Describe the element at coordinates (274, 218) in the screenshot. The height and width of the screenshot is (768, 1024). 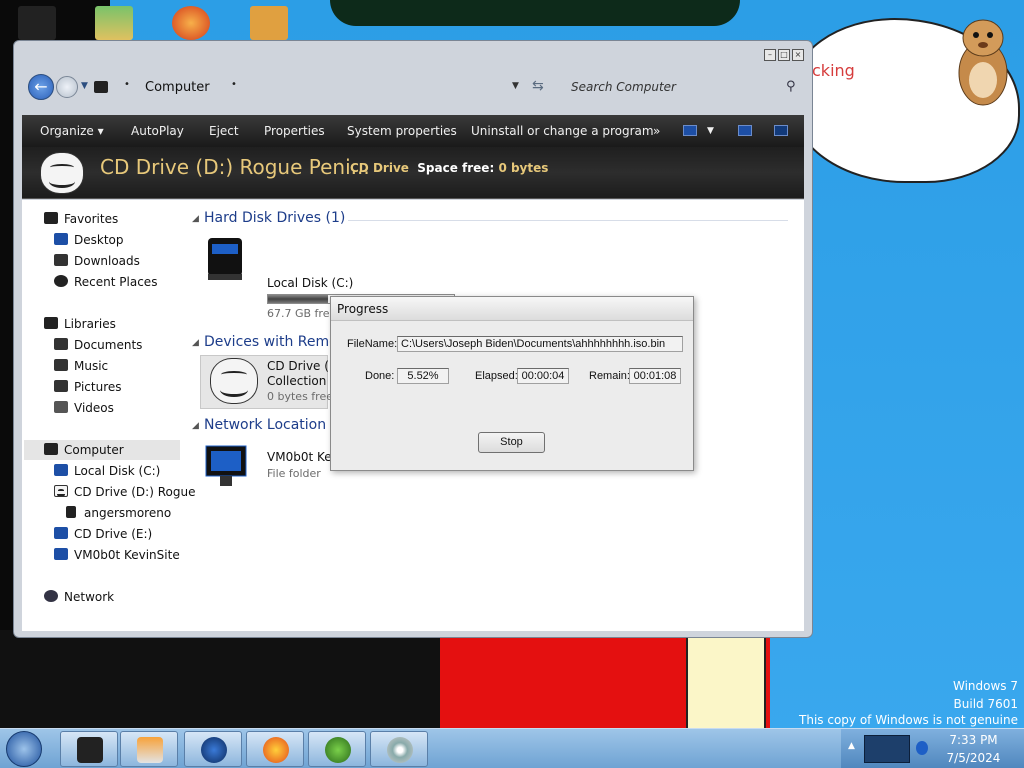
I see `group-hard-disk-drives: Hard Disk Drives (1)` at that location.